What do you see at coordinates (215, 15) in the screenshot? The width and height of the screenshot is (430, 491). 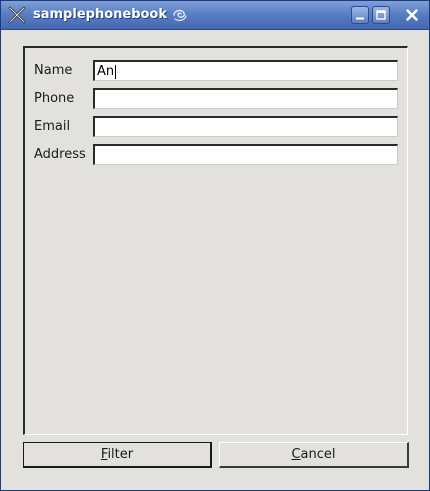 I see `title-bar: samplephonebook` at bounding box center [215, 15].